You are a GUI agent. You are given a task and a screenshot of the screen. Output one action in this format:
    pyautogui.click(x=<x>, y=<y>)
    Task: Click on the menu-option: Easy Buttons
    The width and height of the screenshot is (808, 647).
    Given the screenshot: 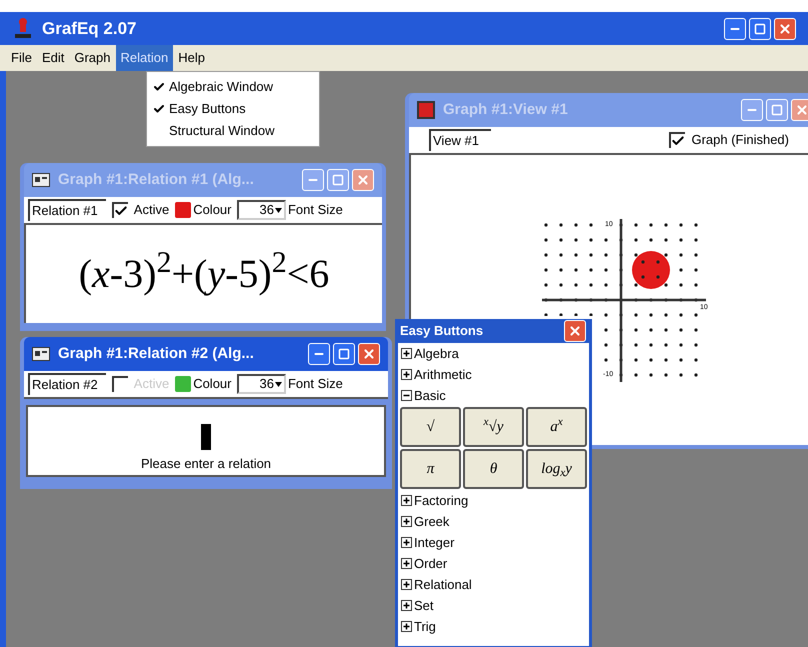 What is the action you would take?
    pyautogui.click(x=233, y=109)
    